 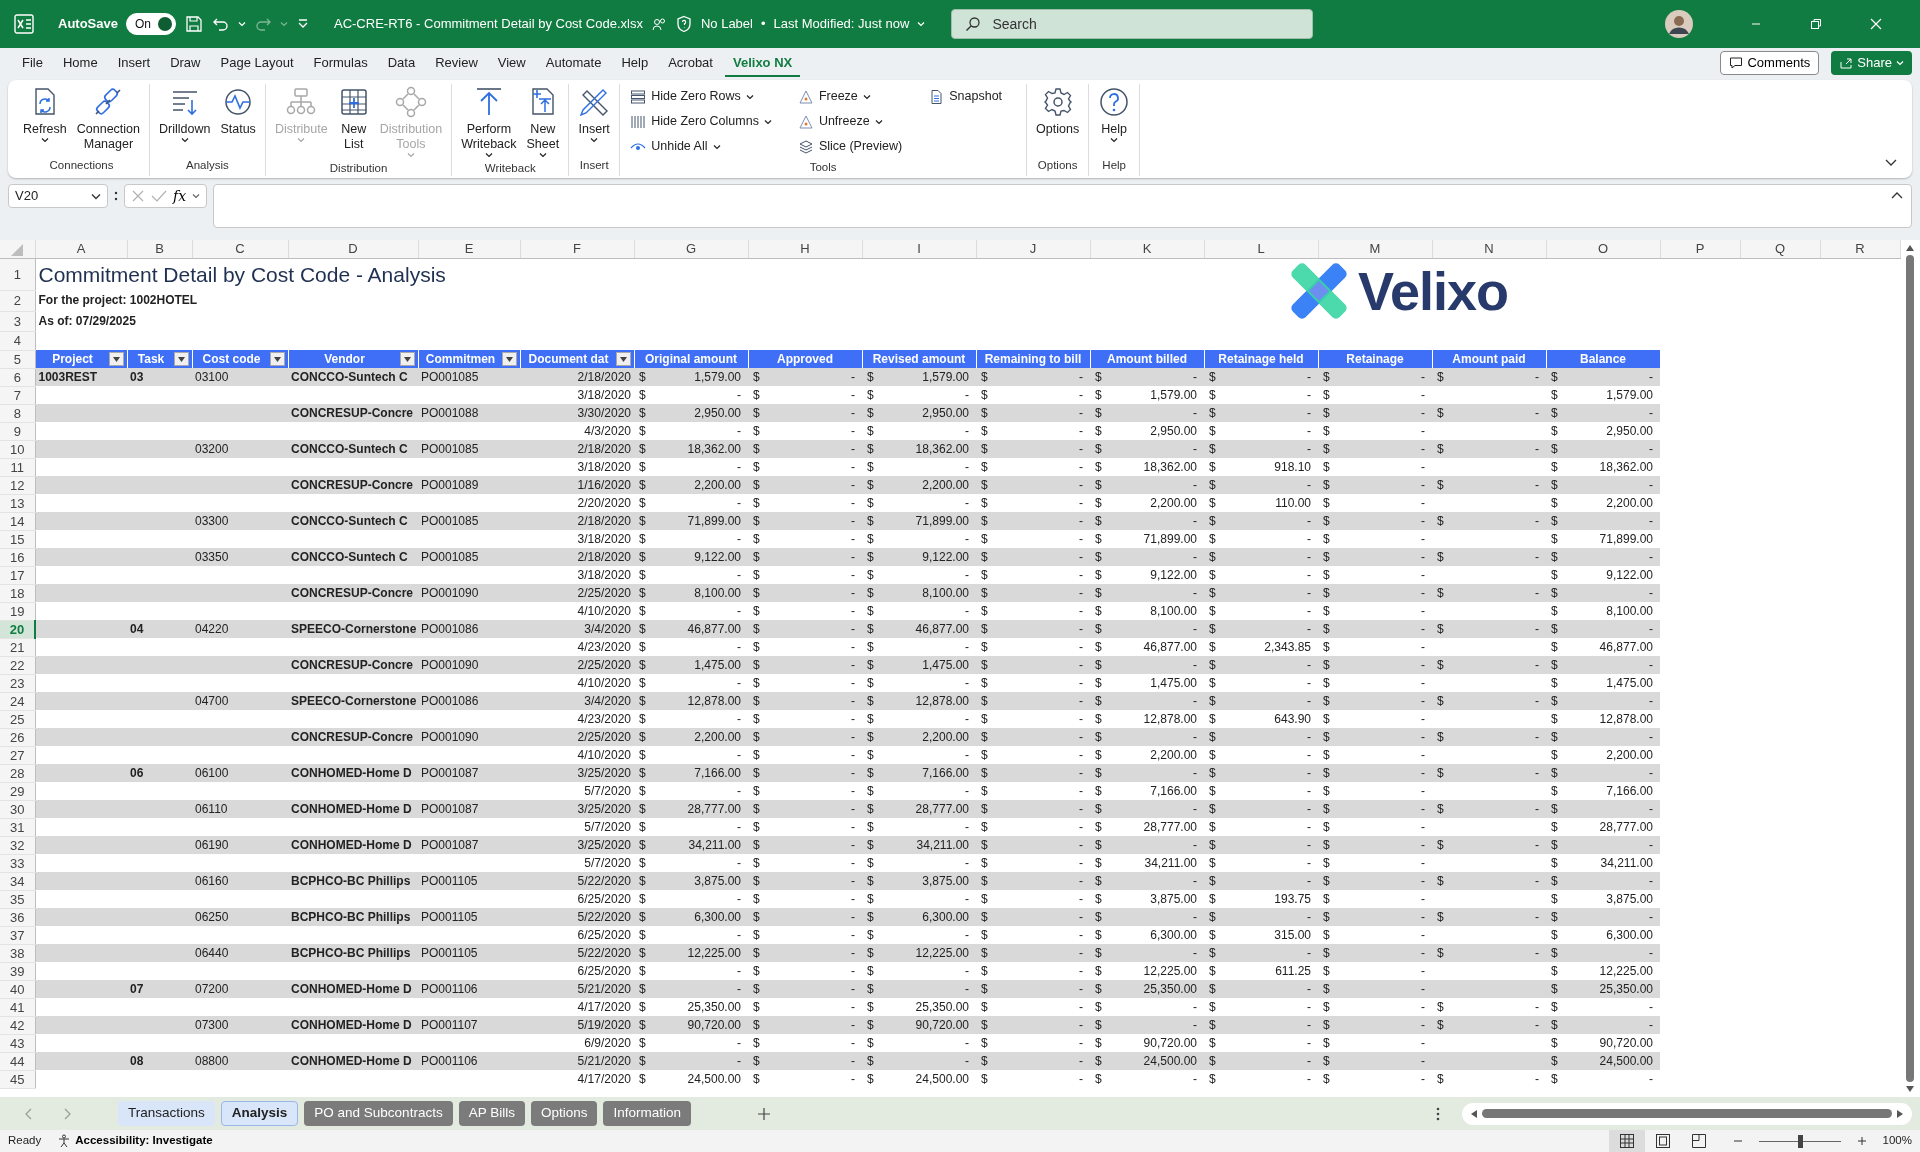 What do you see at coordinates (919, 249) in the screenshot?
I see `column-header: I` at bounding box center [919, 249].